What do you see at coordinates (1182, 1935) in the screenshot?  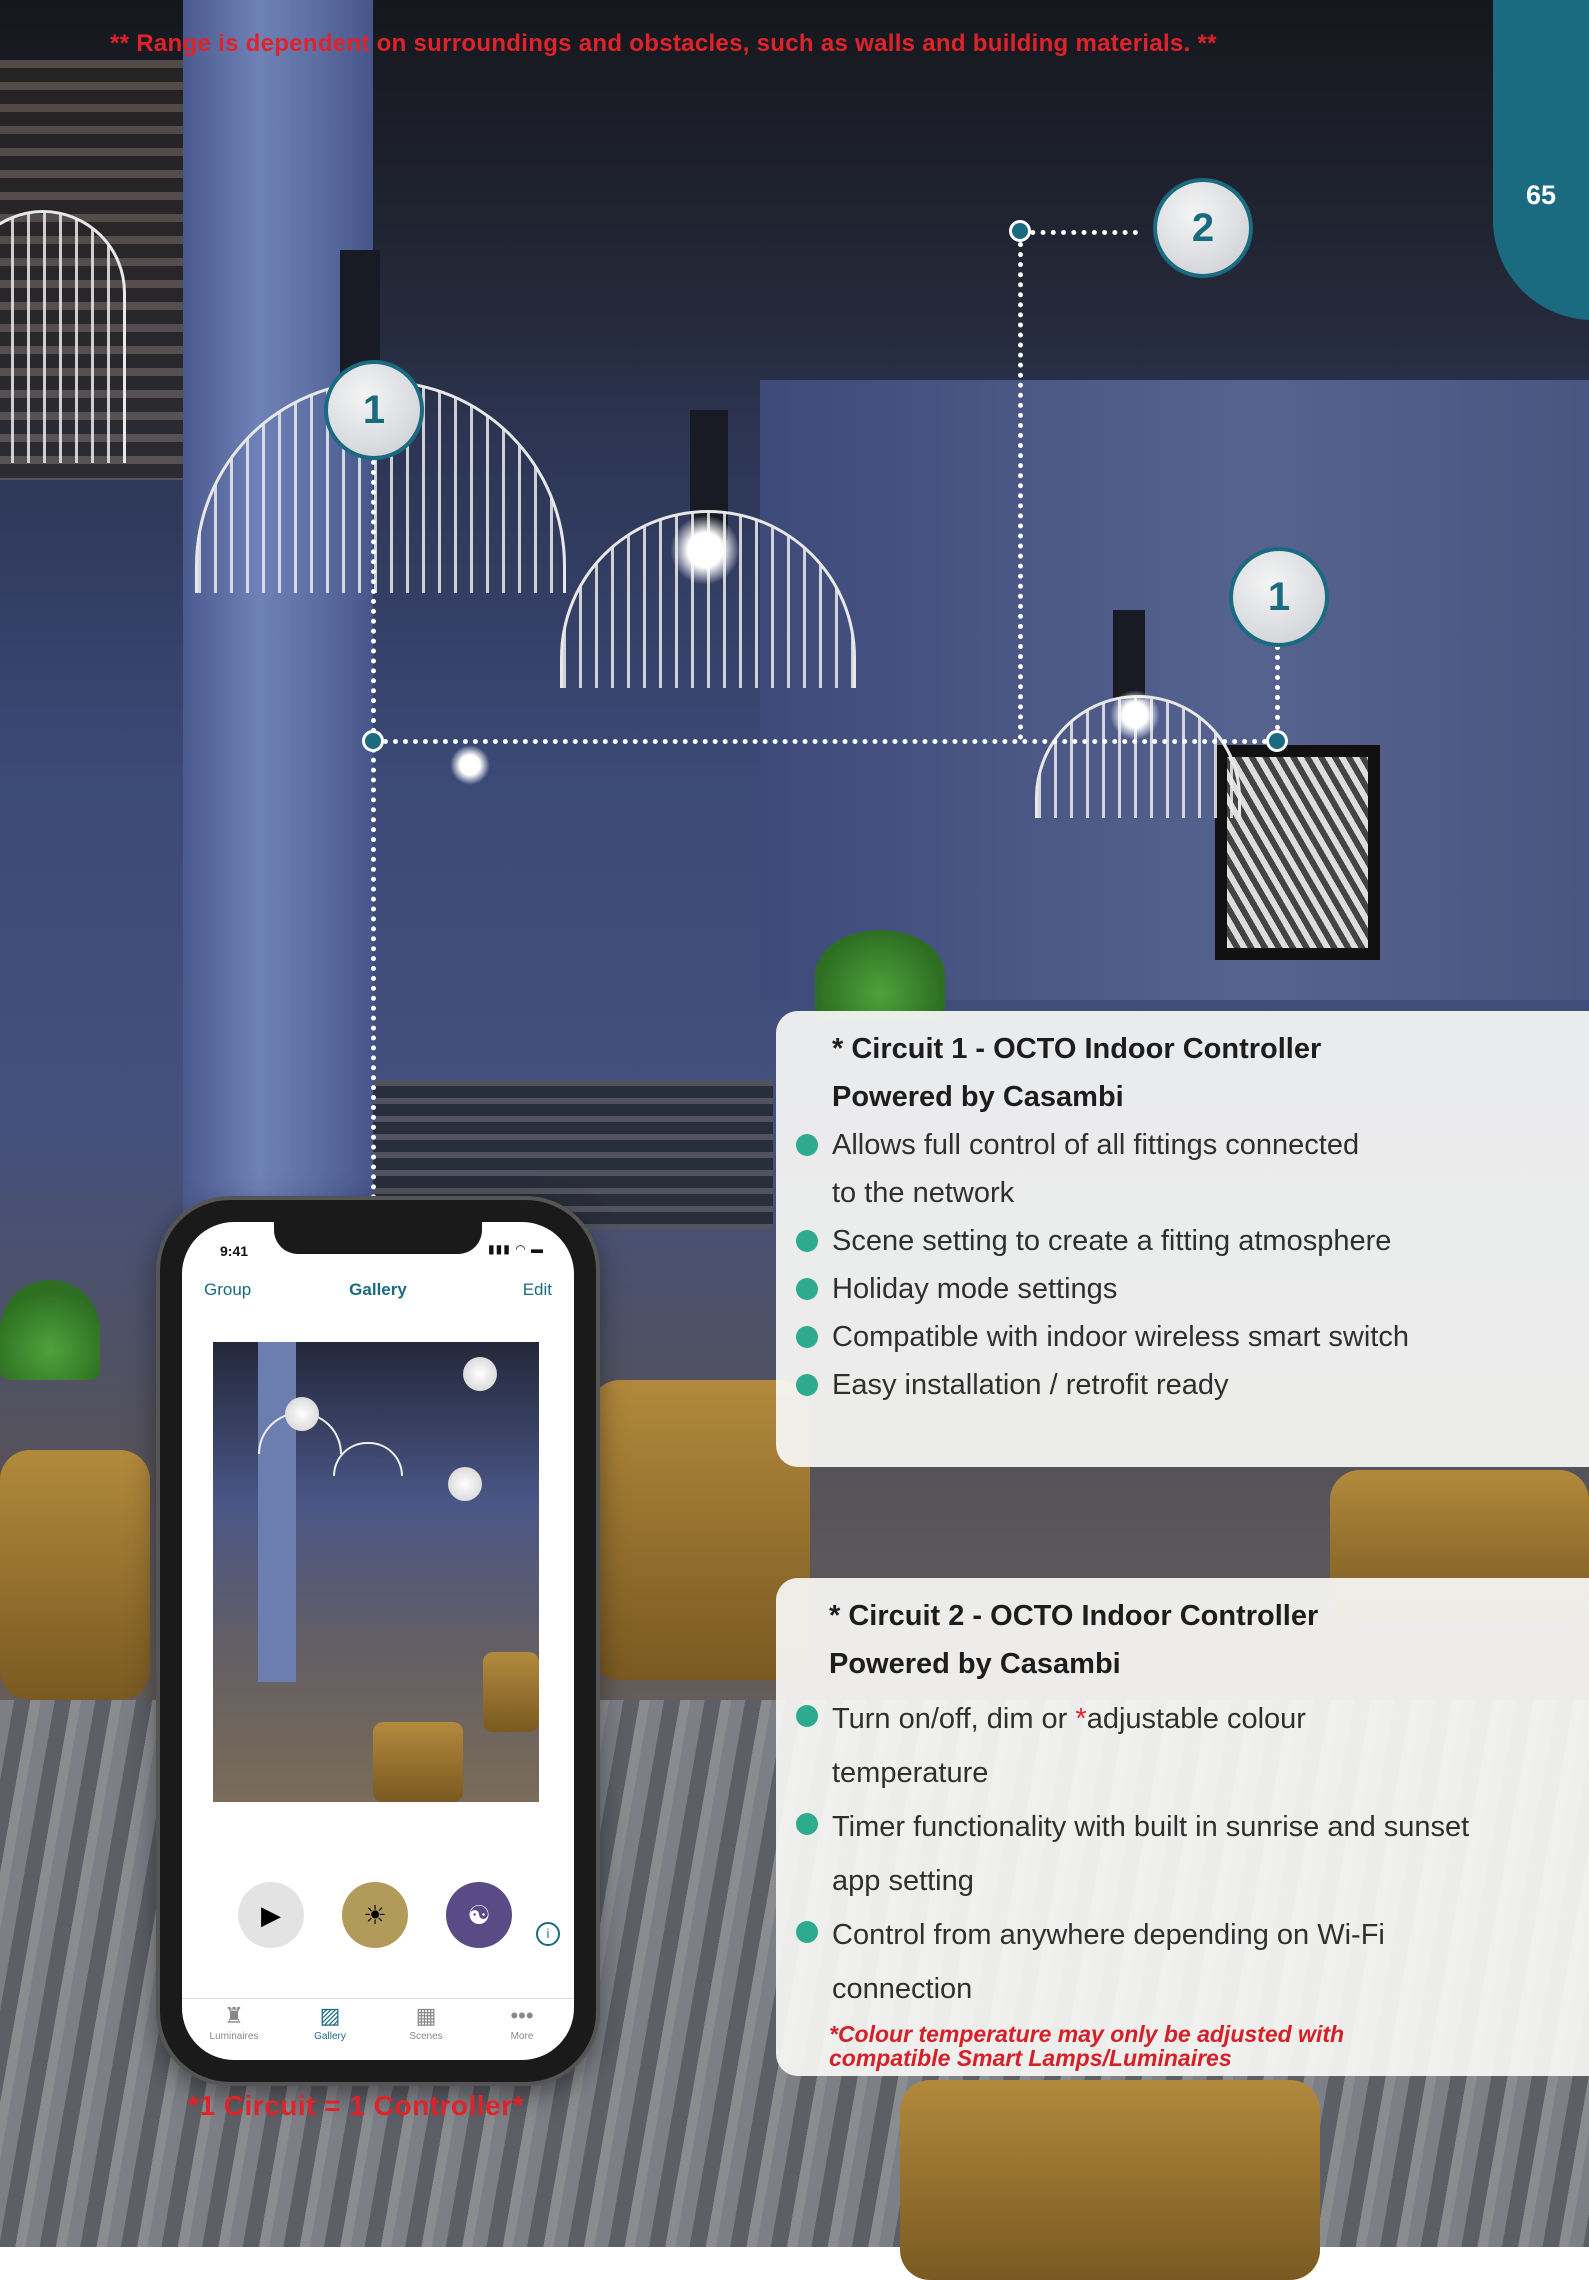 I see `list-item: Control from anywhere depending on Wi-Fi` at bounding box center [1182, 1935].